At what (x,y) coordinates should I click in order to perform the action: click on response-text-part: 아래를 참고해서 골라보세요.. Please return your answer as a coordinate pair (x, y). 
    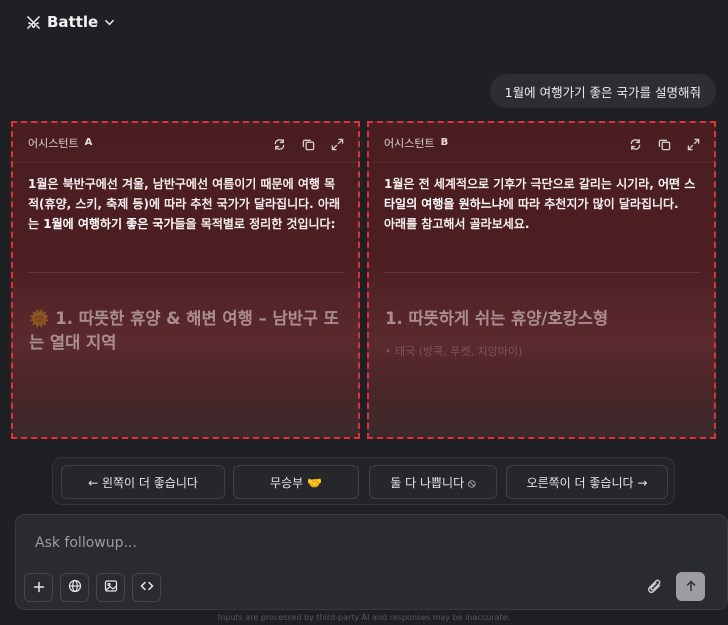
    Looking at the image, I should click on (457, 224).